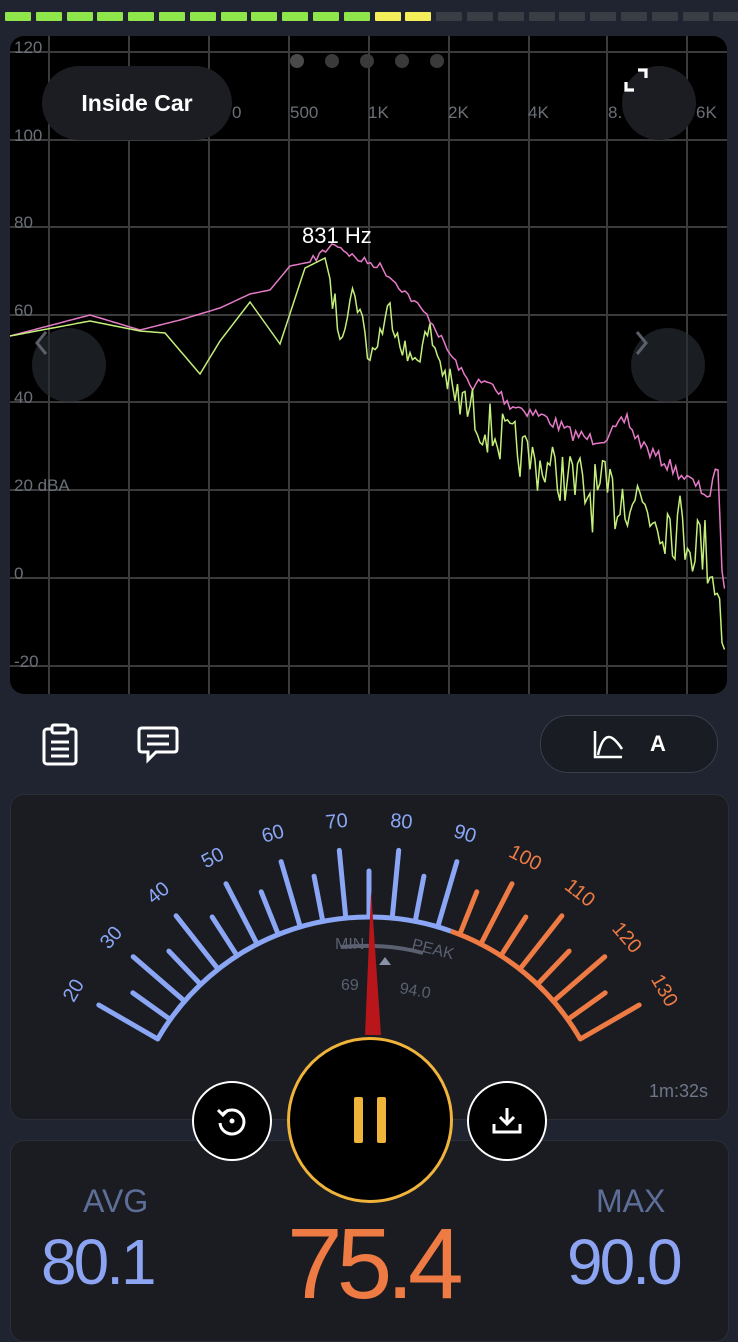 This screenshot has width=738, height=1342. What do you see at coordinates (668, 365) in the screenshot?
I see `next-page-button` at bounding box center [668, 365].